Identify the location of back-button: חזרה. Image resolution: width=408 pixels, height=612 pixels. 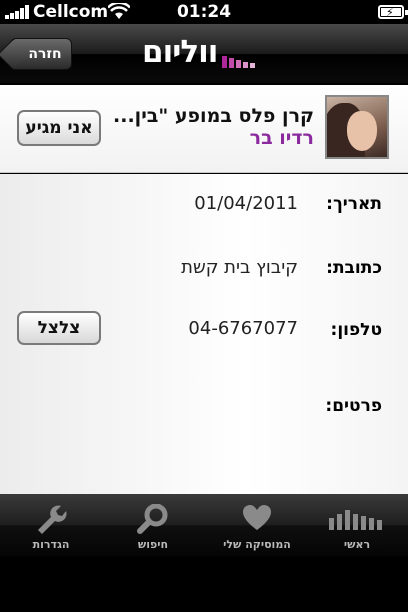
(41, 54).